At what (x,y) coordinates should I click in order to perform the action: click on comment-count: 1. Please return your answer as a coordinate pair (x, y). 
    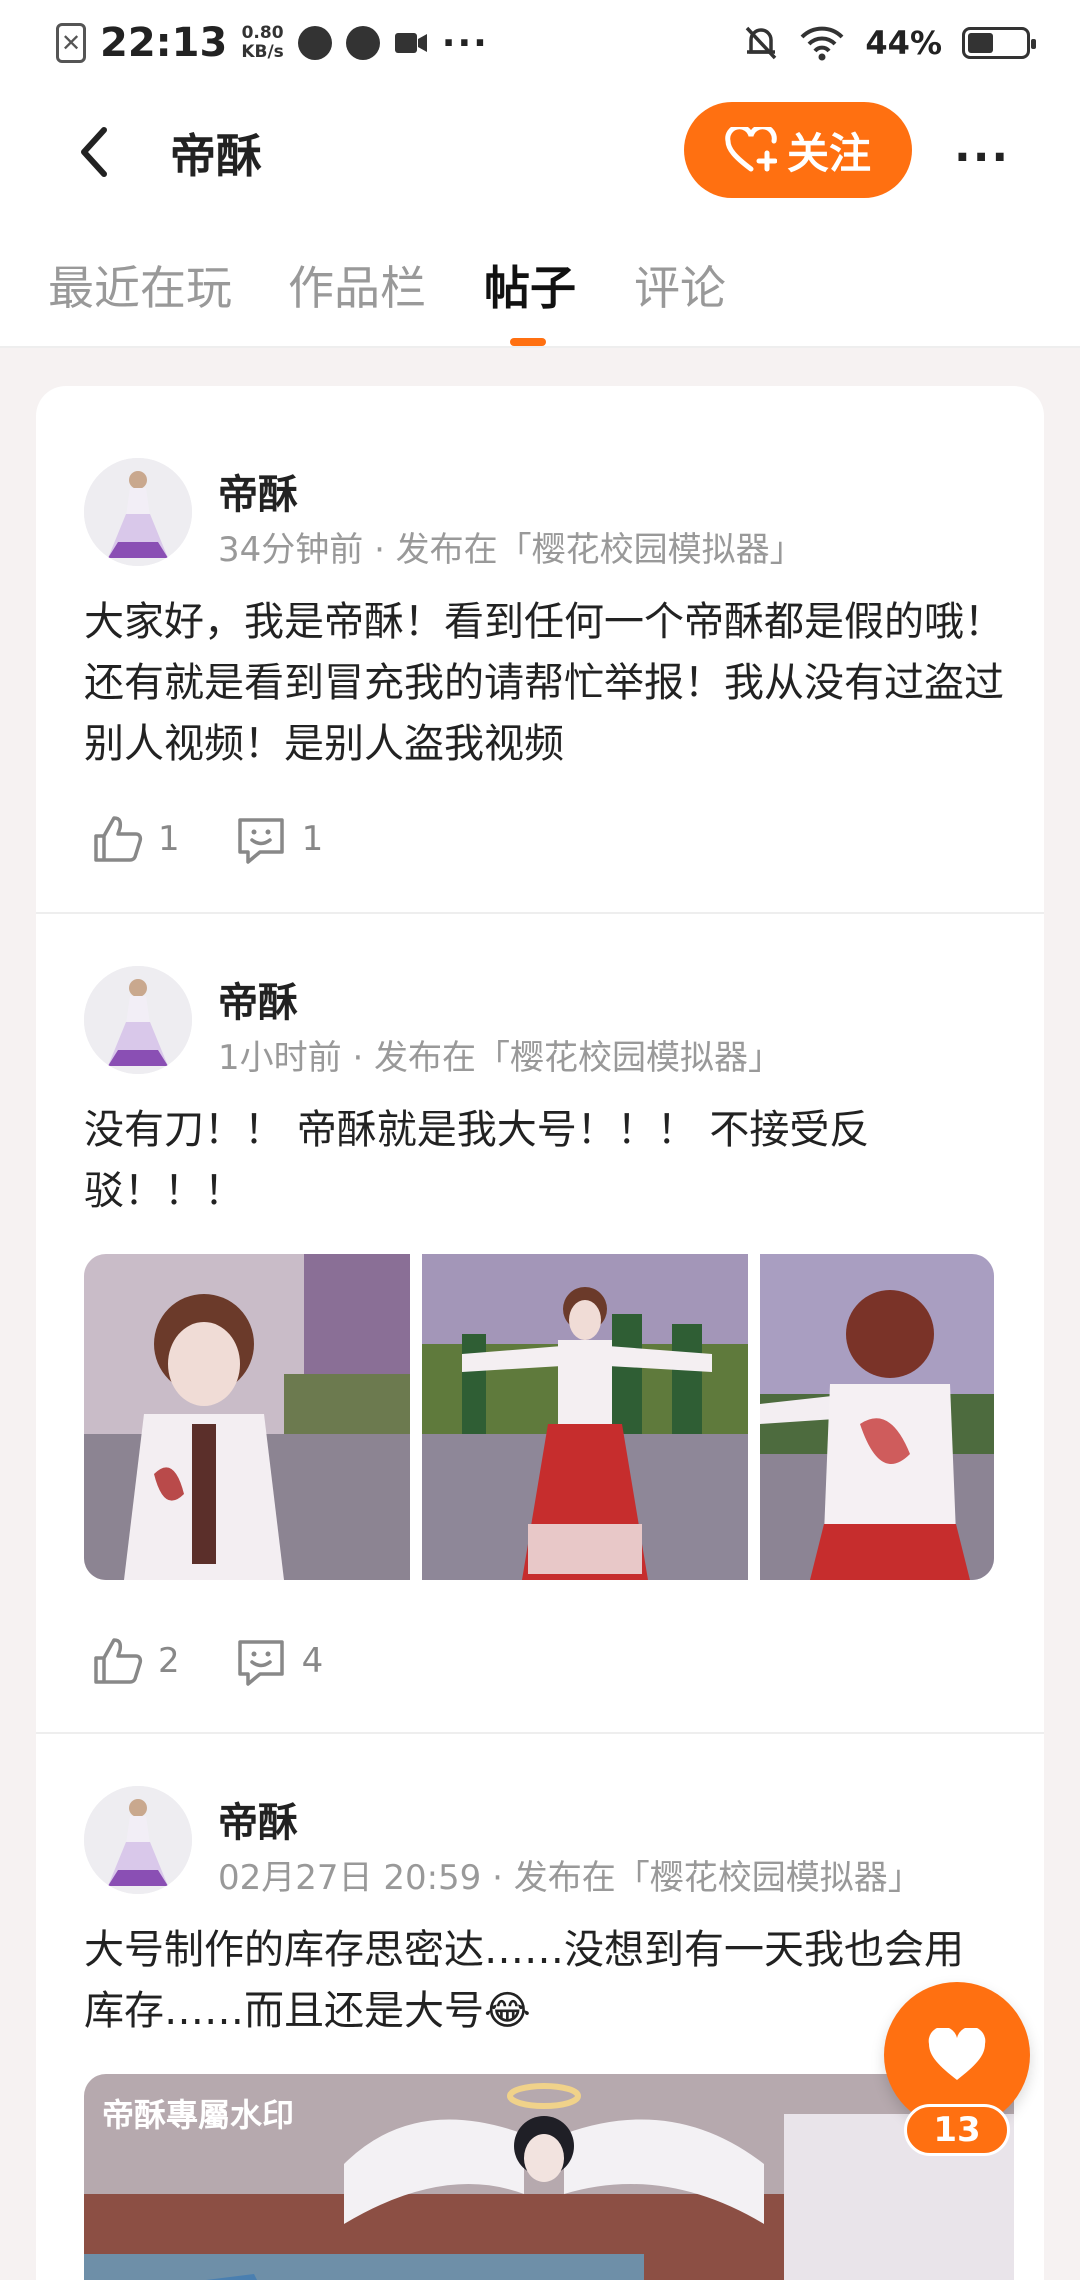
    Looking at the image, I should click on (312, 839).